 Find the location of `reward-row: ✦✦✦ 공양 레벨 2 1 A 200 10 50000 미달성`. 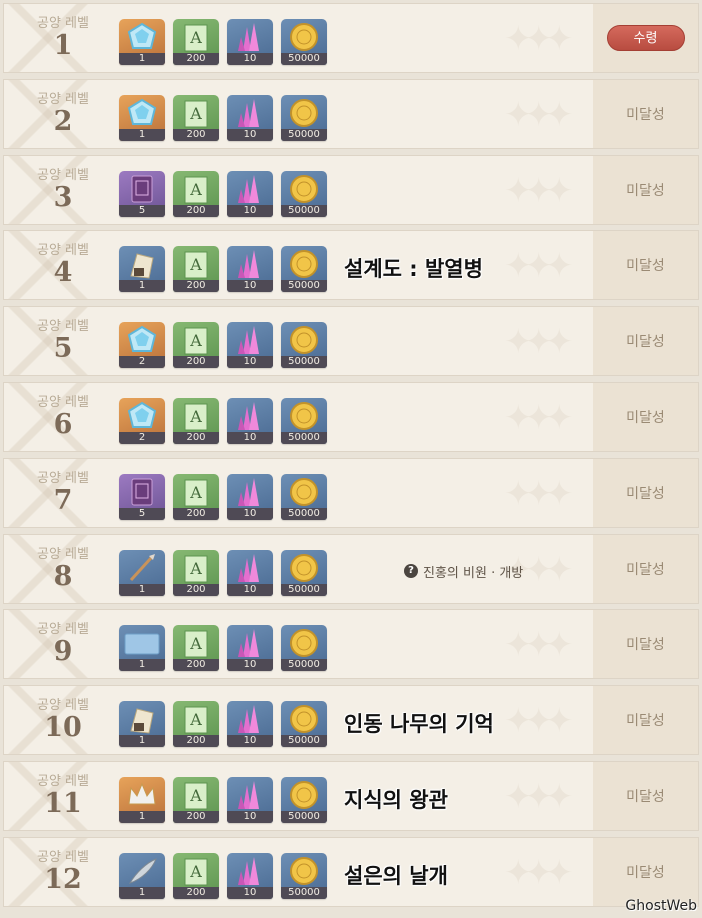

reward-row: ✦✦✦ 공양 레벨 2 1 A 200 10 50000 미달성 is located at coordinates (351, 113).